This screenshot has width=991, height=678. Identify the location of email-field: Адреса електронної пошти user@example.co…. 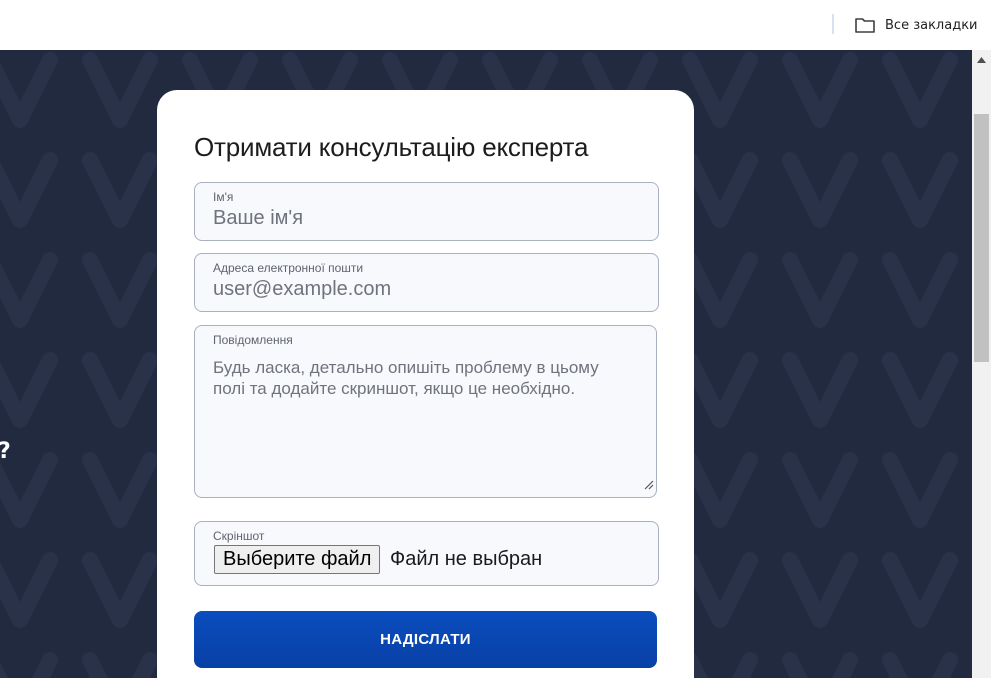
(426, 282).